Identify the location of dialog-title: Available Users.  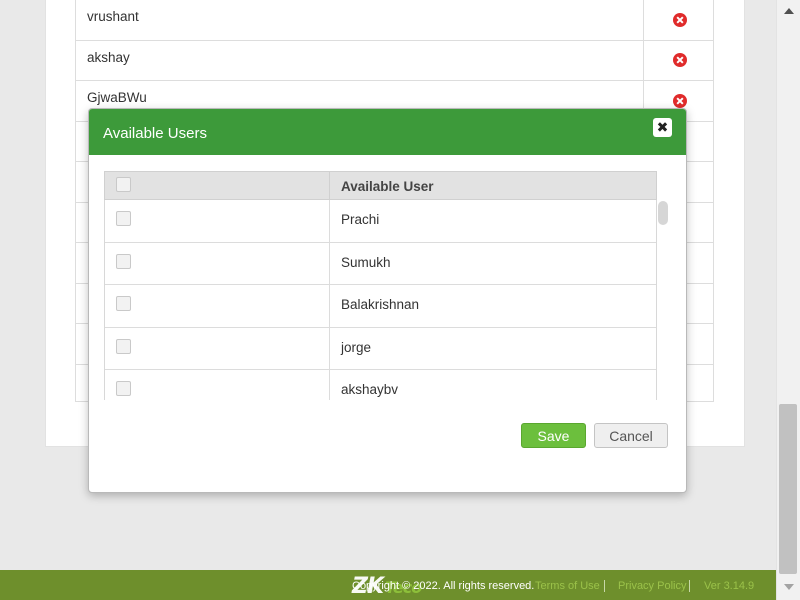
(155, 133).